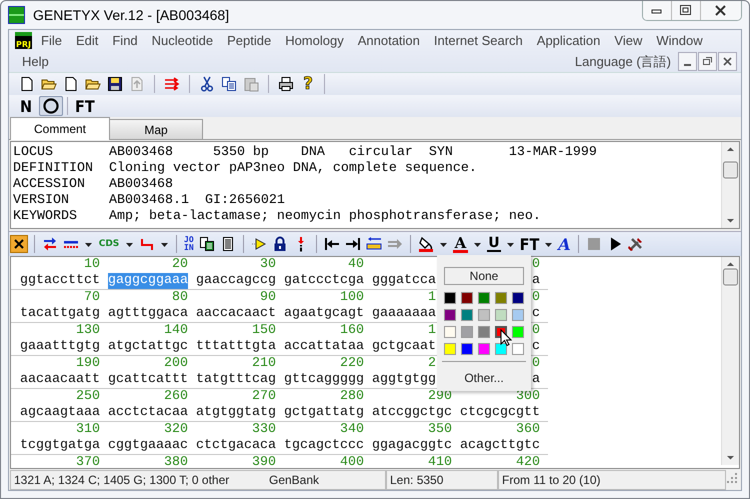  What do you see at coordinates (236, 380) in the screenshot?
I see `sequence-block: tatgtttcag` at bounding box center [236, 380].